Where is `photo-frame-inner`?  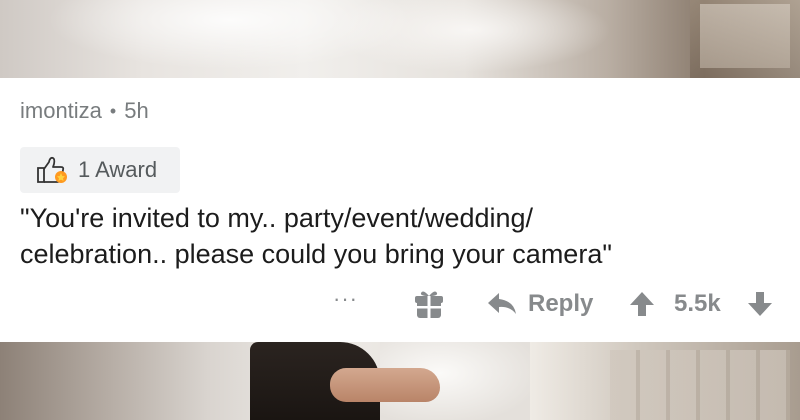
photo-frame-inner is located at coordinates (745, 36).